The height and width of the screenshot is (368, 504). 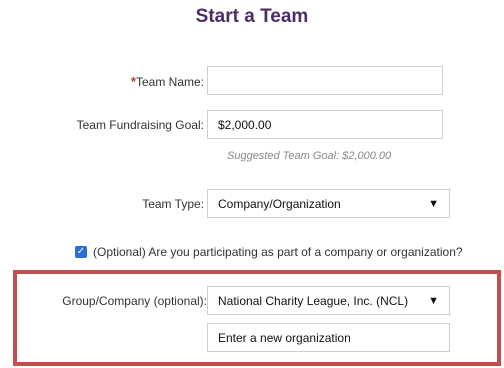 I want to click on team-name-label: *Team Name:, so click(x=167, y=81).